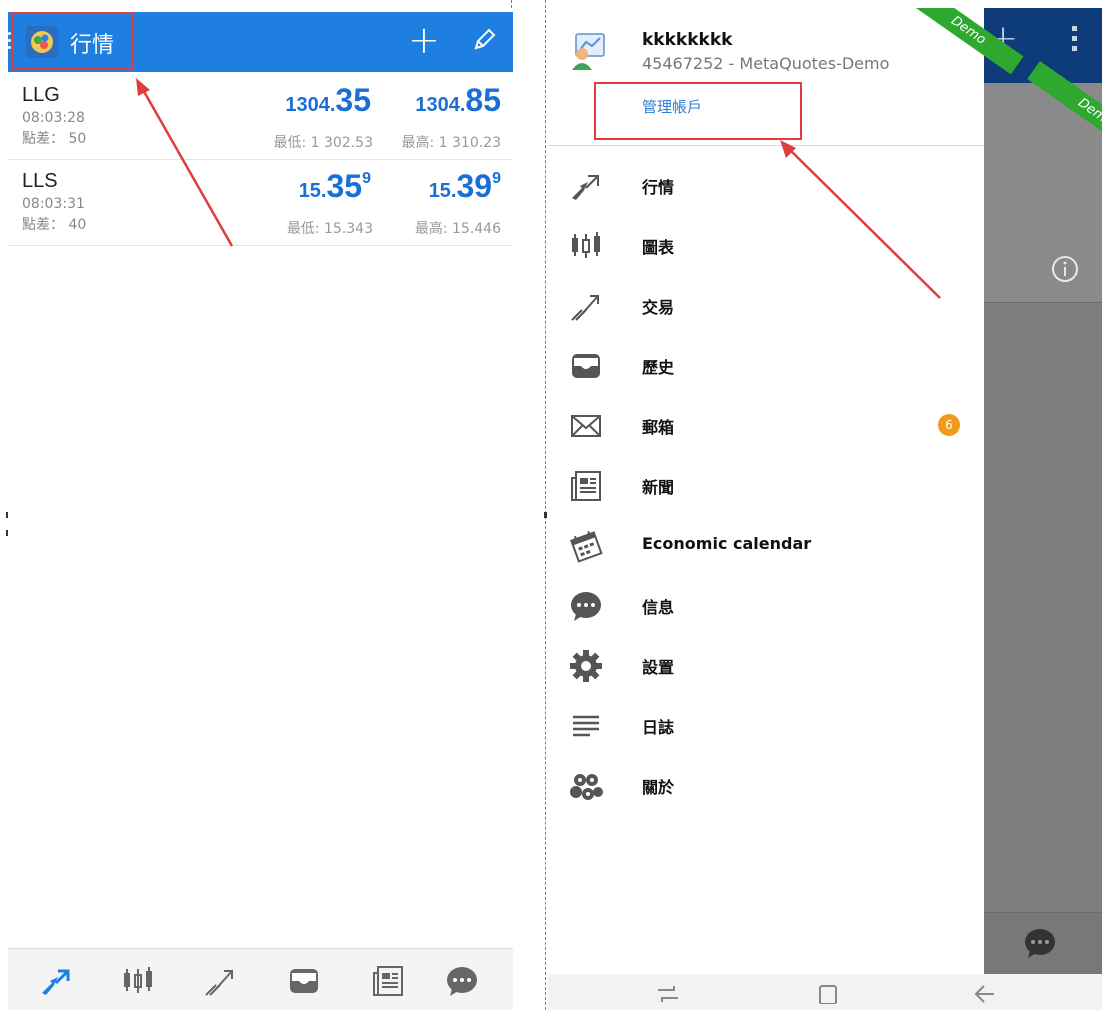 The image size is (1102, 1010). I want to click on dimmed-bottom-bar, so click(1043, 943).